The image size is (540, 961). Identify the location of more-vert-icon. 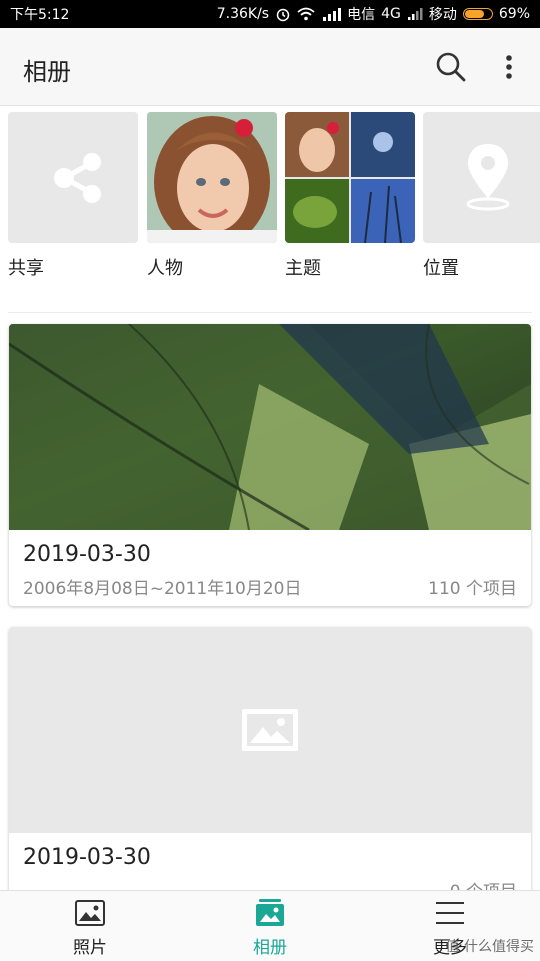
(509, 67).